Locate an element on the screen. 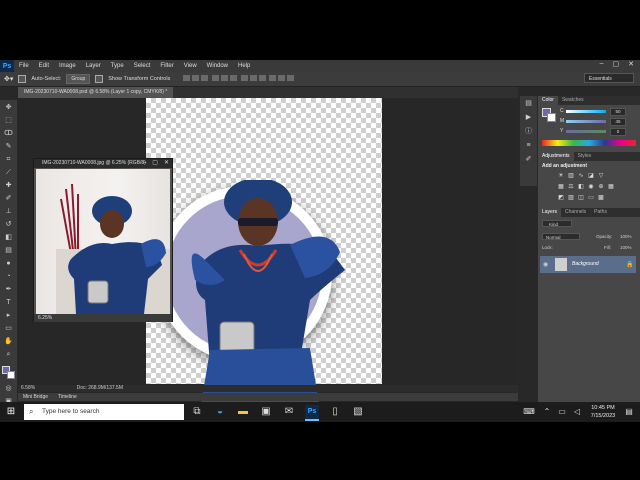 This screenshot has width=640, height=480. show-transform-checkbox is located at coordinates (99, 79).